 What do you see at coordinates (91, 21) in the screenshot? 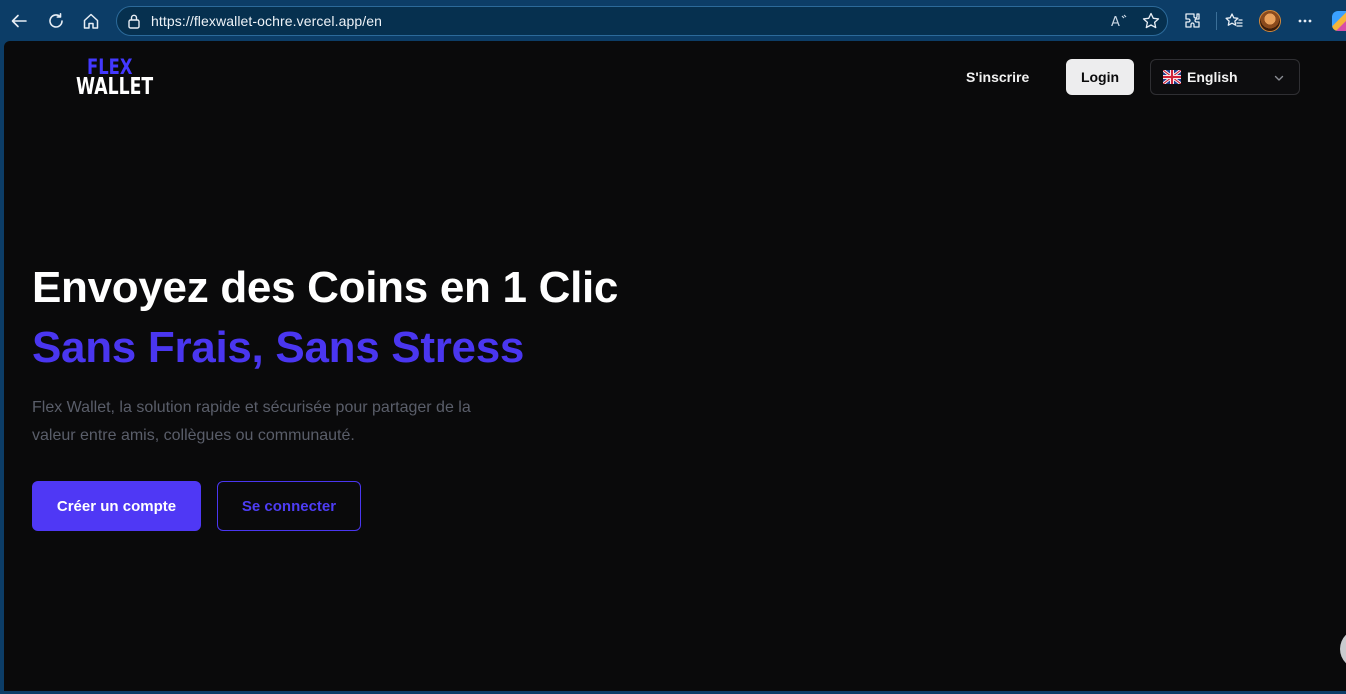
I see `home-icon` at bounding box center [91, 21].